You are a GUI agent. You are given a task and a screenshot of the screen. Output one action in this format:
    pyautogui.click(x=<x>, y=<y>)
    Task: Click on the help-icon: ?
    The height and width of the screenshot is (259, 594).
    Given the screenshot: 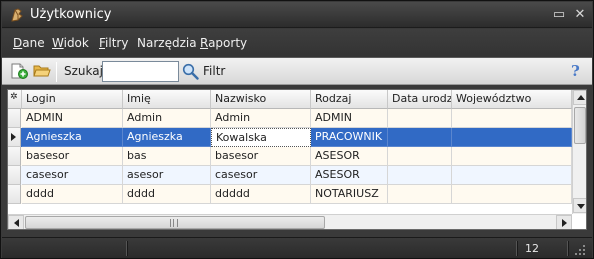 What is the action you would take?
    pyautogui.click(x=578, y=71)
    